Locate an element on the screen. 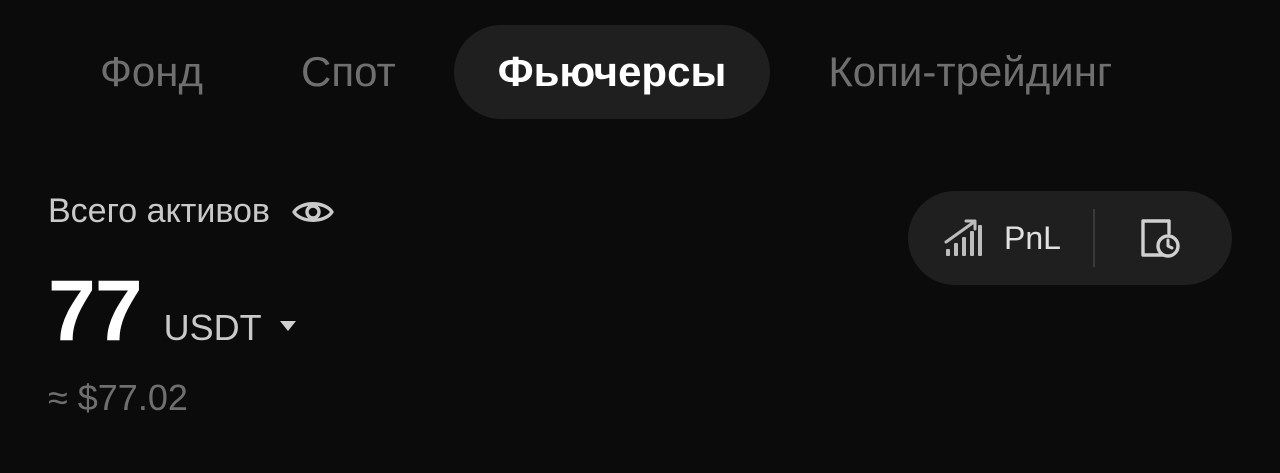 This screenshot has height=473, width=1280. pnl-button: PnL is located at coordinates (984, 238).